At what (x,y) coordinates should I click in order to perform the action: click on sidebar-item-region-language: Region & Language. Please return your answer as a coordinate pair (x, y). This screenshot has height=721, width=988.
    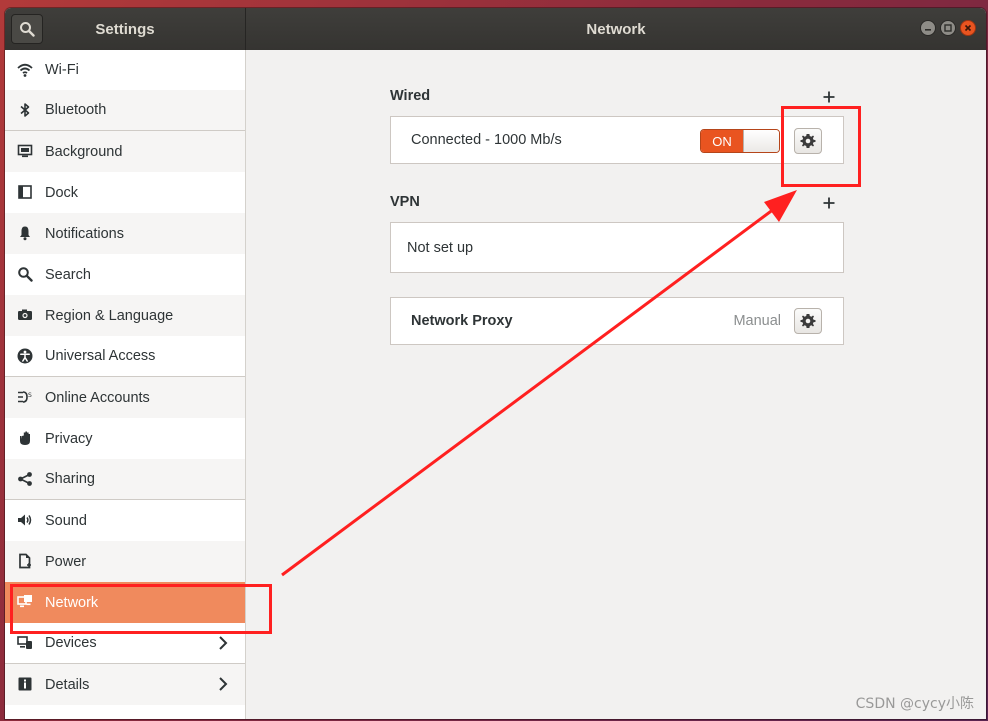
    Looking at the image, I should click on (125, 315).